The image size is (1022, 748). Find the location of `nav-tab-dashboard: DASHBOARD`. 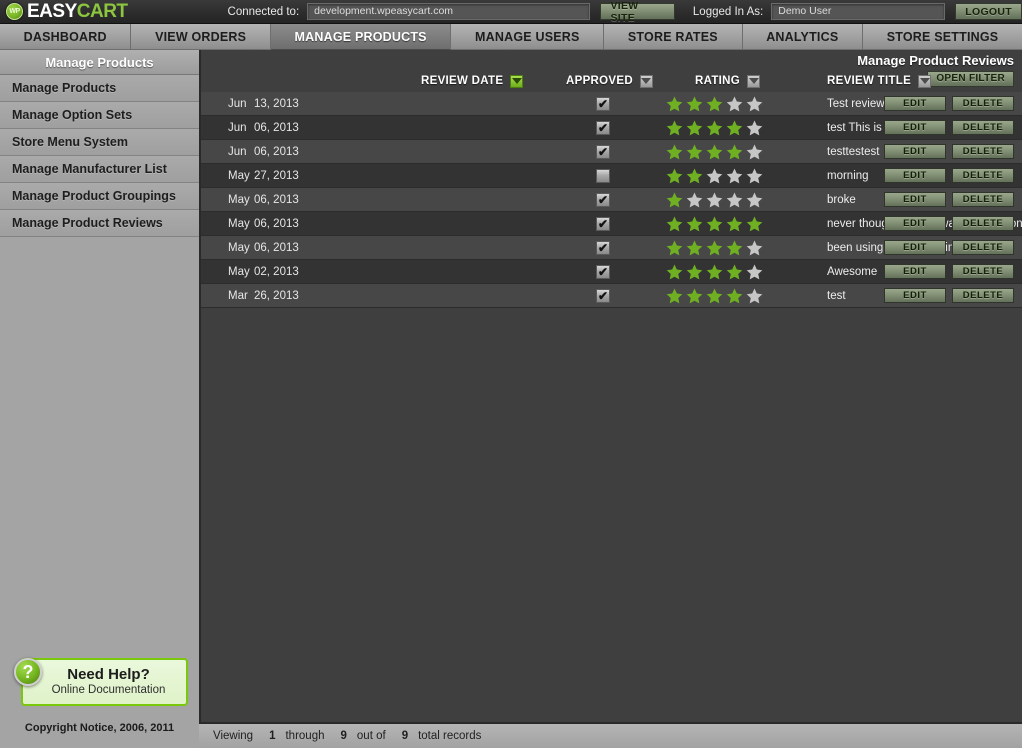

nav-tab-dashboard: DASHBOARD is located at coordinates (66, 37).